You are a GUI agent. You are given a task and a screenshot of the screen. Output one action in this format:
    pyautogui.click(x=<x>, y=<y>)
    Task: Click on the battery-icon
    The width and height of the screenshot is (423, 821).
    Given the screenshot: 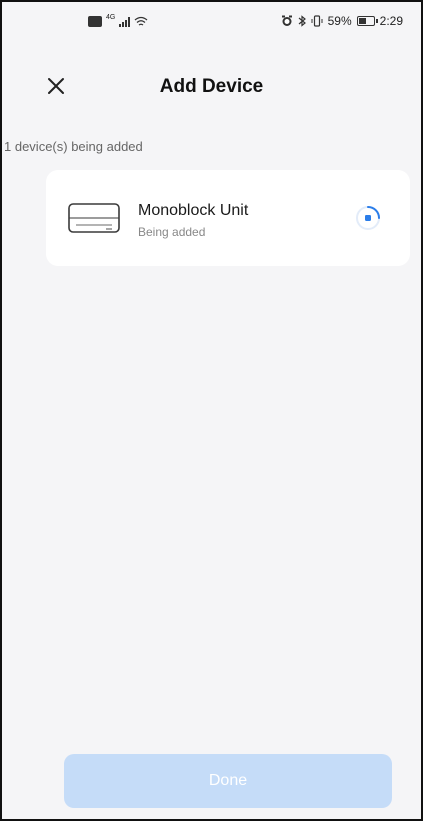 What is the action you would take?
    pyautogui.click(x=367, y=21)
    